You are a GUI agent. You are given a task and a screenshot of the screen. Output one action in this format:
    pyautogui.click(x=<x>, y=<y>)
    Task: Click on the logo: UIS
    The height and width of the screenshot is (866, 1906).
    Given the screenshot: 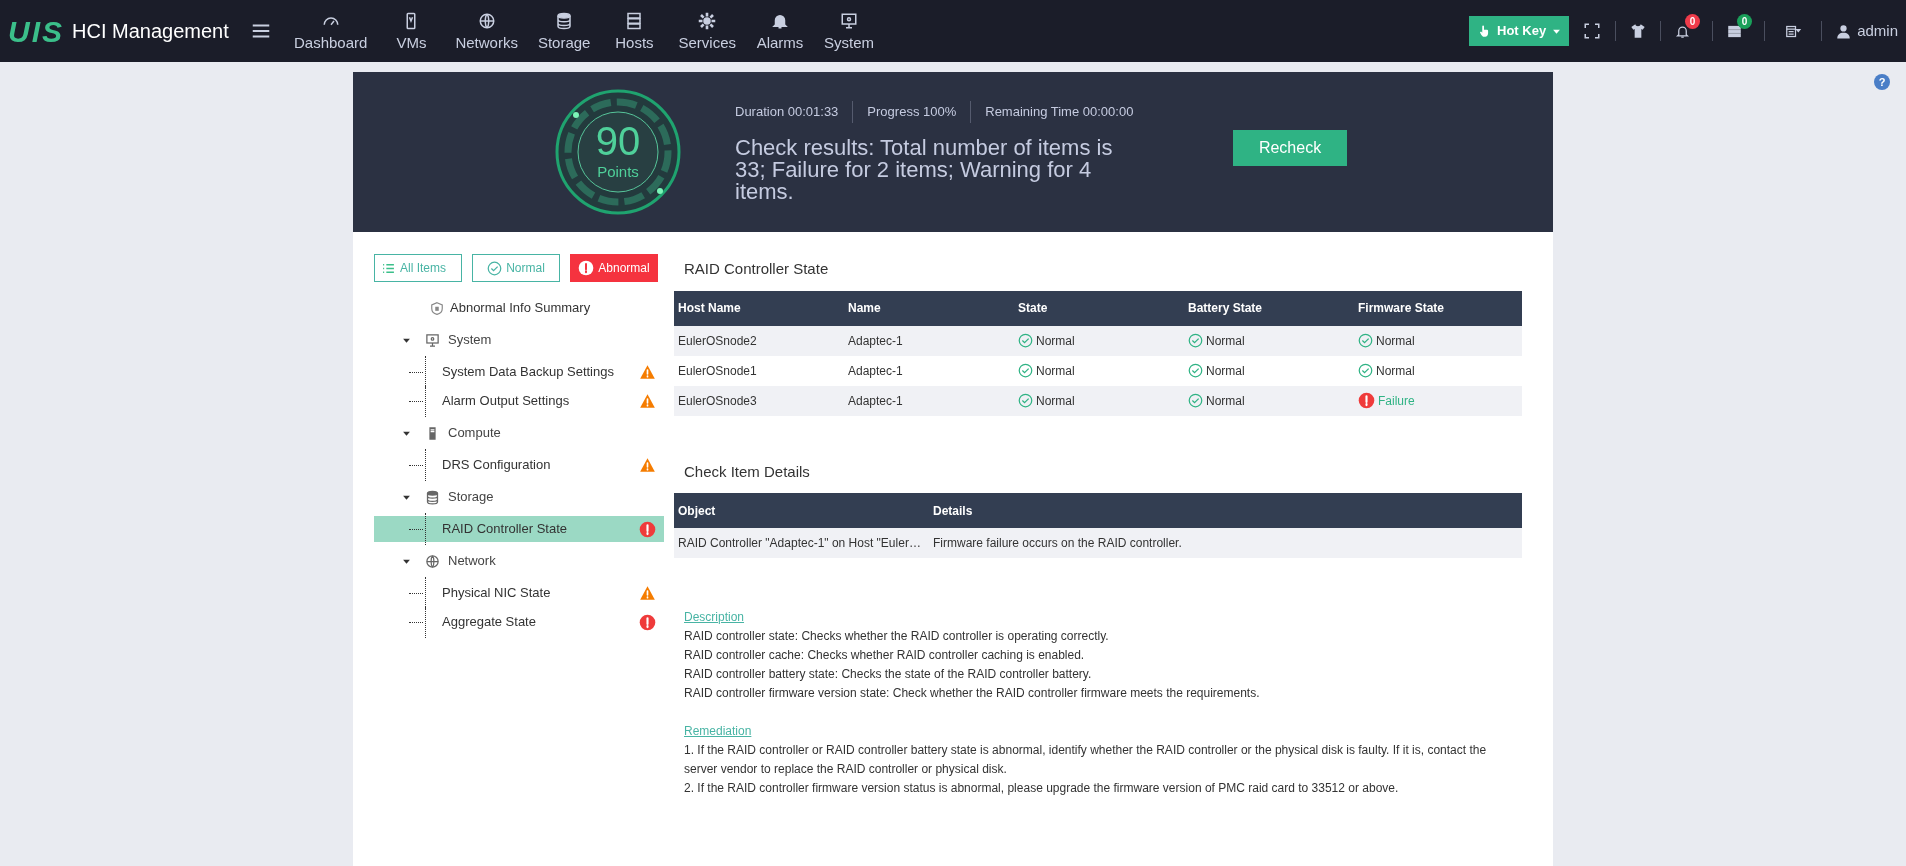 What is the action you would take?
    pyautogui.click(x=36, y=31)
    